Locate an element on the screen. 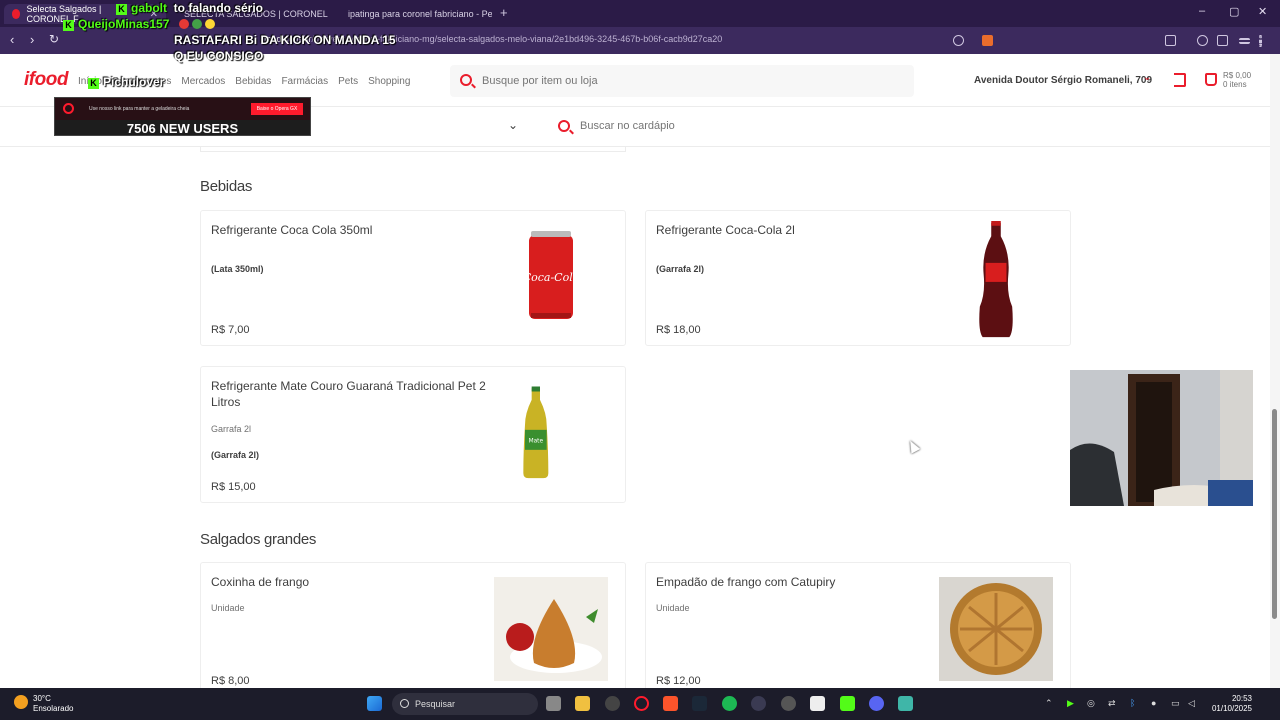 This screenshot has width=1280, height=720. cart-summary: R$ 0,00 0 itens is located at coordinates (1237, 80).